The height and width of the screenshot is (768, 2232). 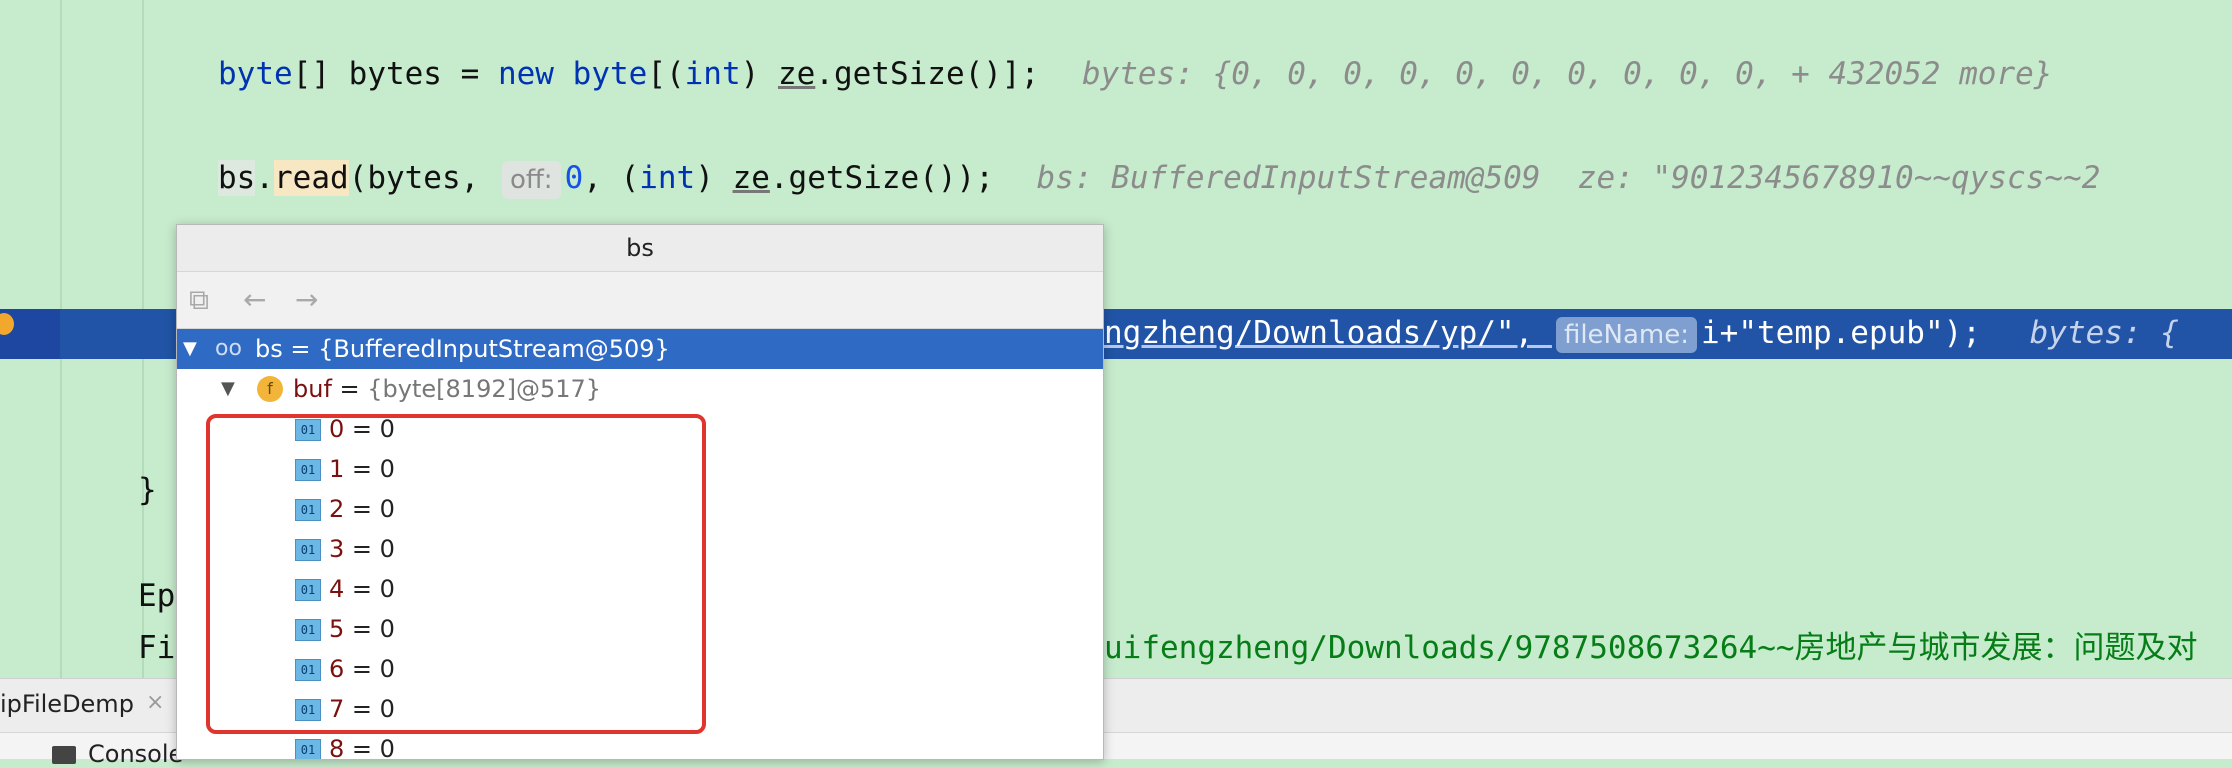 I want to click on var-value: {BufferedInputStream@509}, so click(x=494, y=349).